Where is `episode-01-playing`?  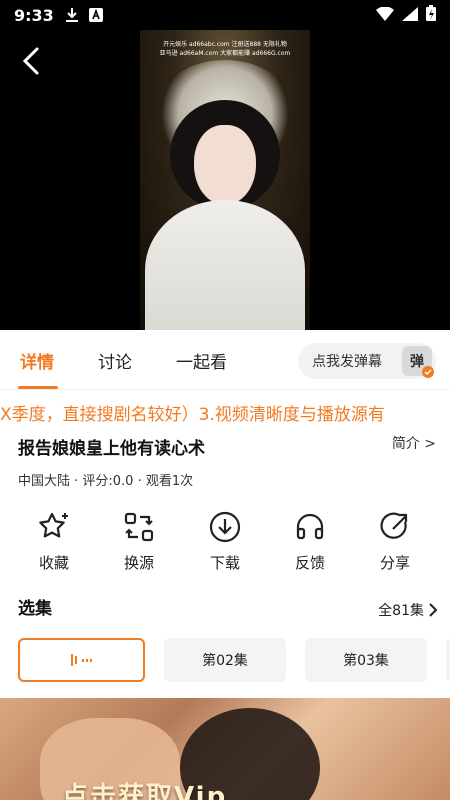
episode-01-playing is located at coordinates (81, 660).